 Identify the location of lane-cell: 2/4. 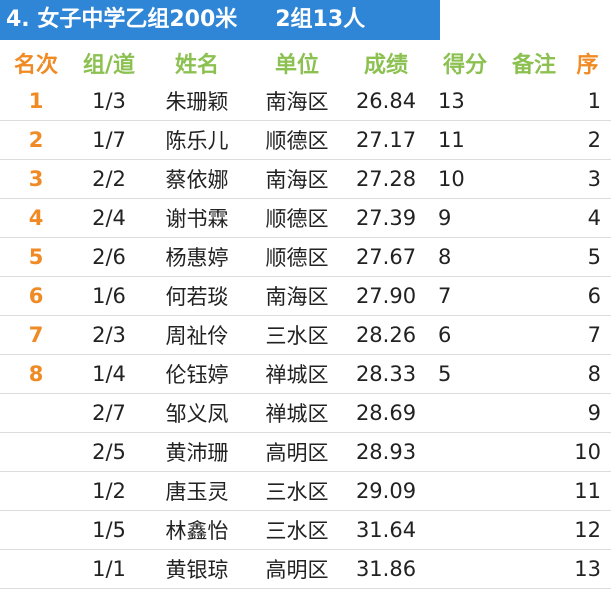
(109, 218).